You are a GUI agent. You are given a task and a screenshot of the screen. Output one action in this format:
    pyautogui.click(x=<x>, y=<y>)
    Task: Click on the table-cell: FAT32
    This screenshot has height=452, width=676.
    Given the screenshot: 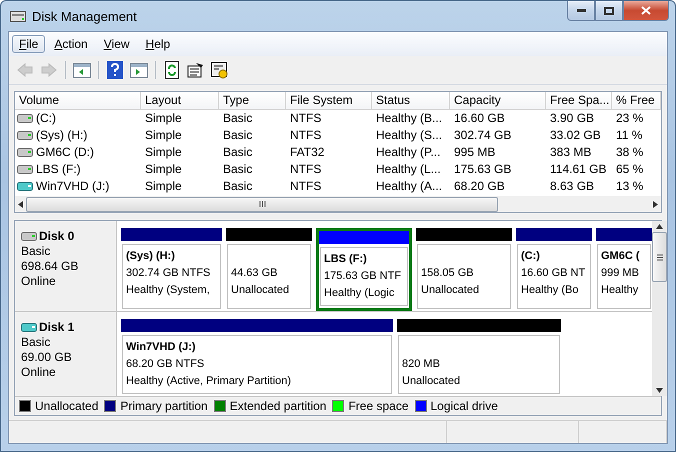 What is the action you would take?
    pyautogui.click(x=307, y=152)
    